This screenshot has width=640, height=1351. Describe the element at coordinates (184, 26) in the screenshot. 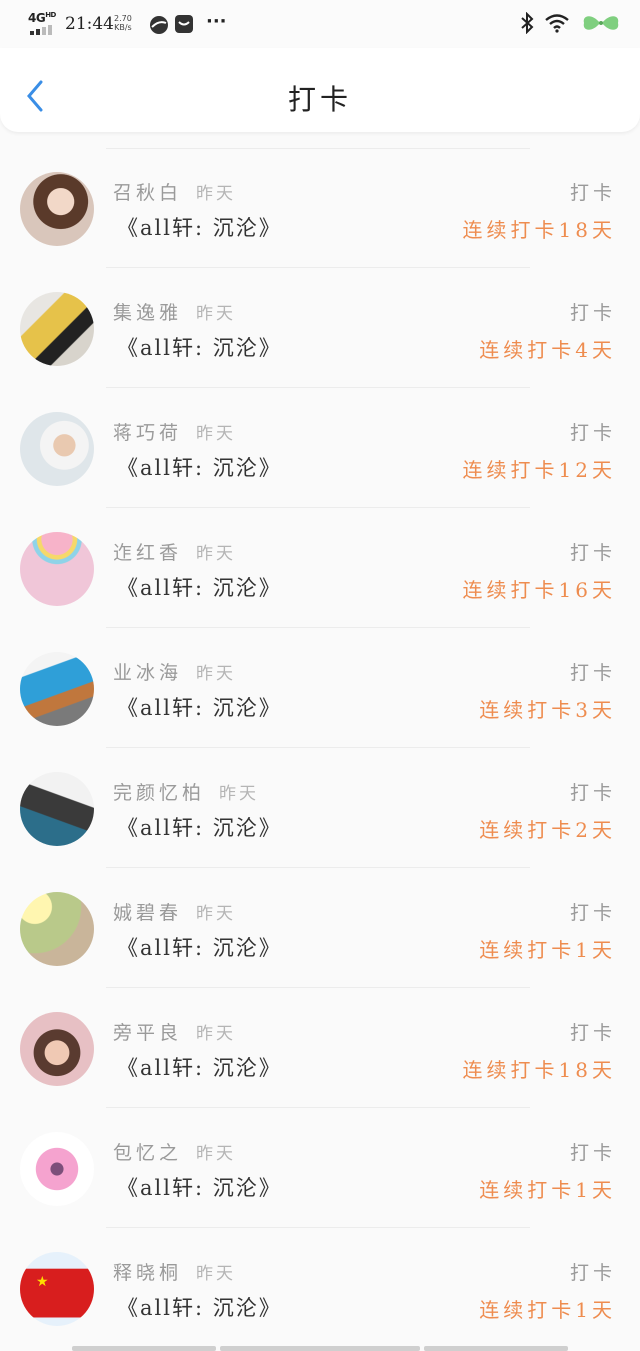

I see `message-notification-icon` at that location.